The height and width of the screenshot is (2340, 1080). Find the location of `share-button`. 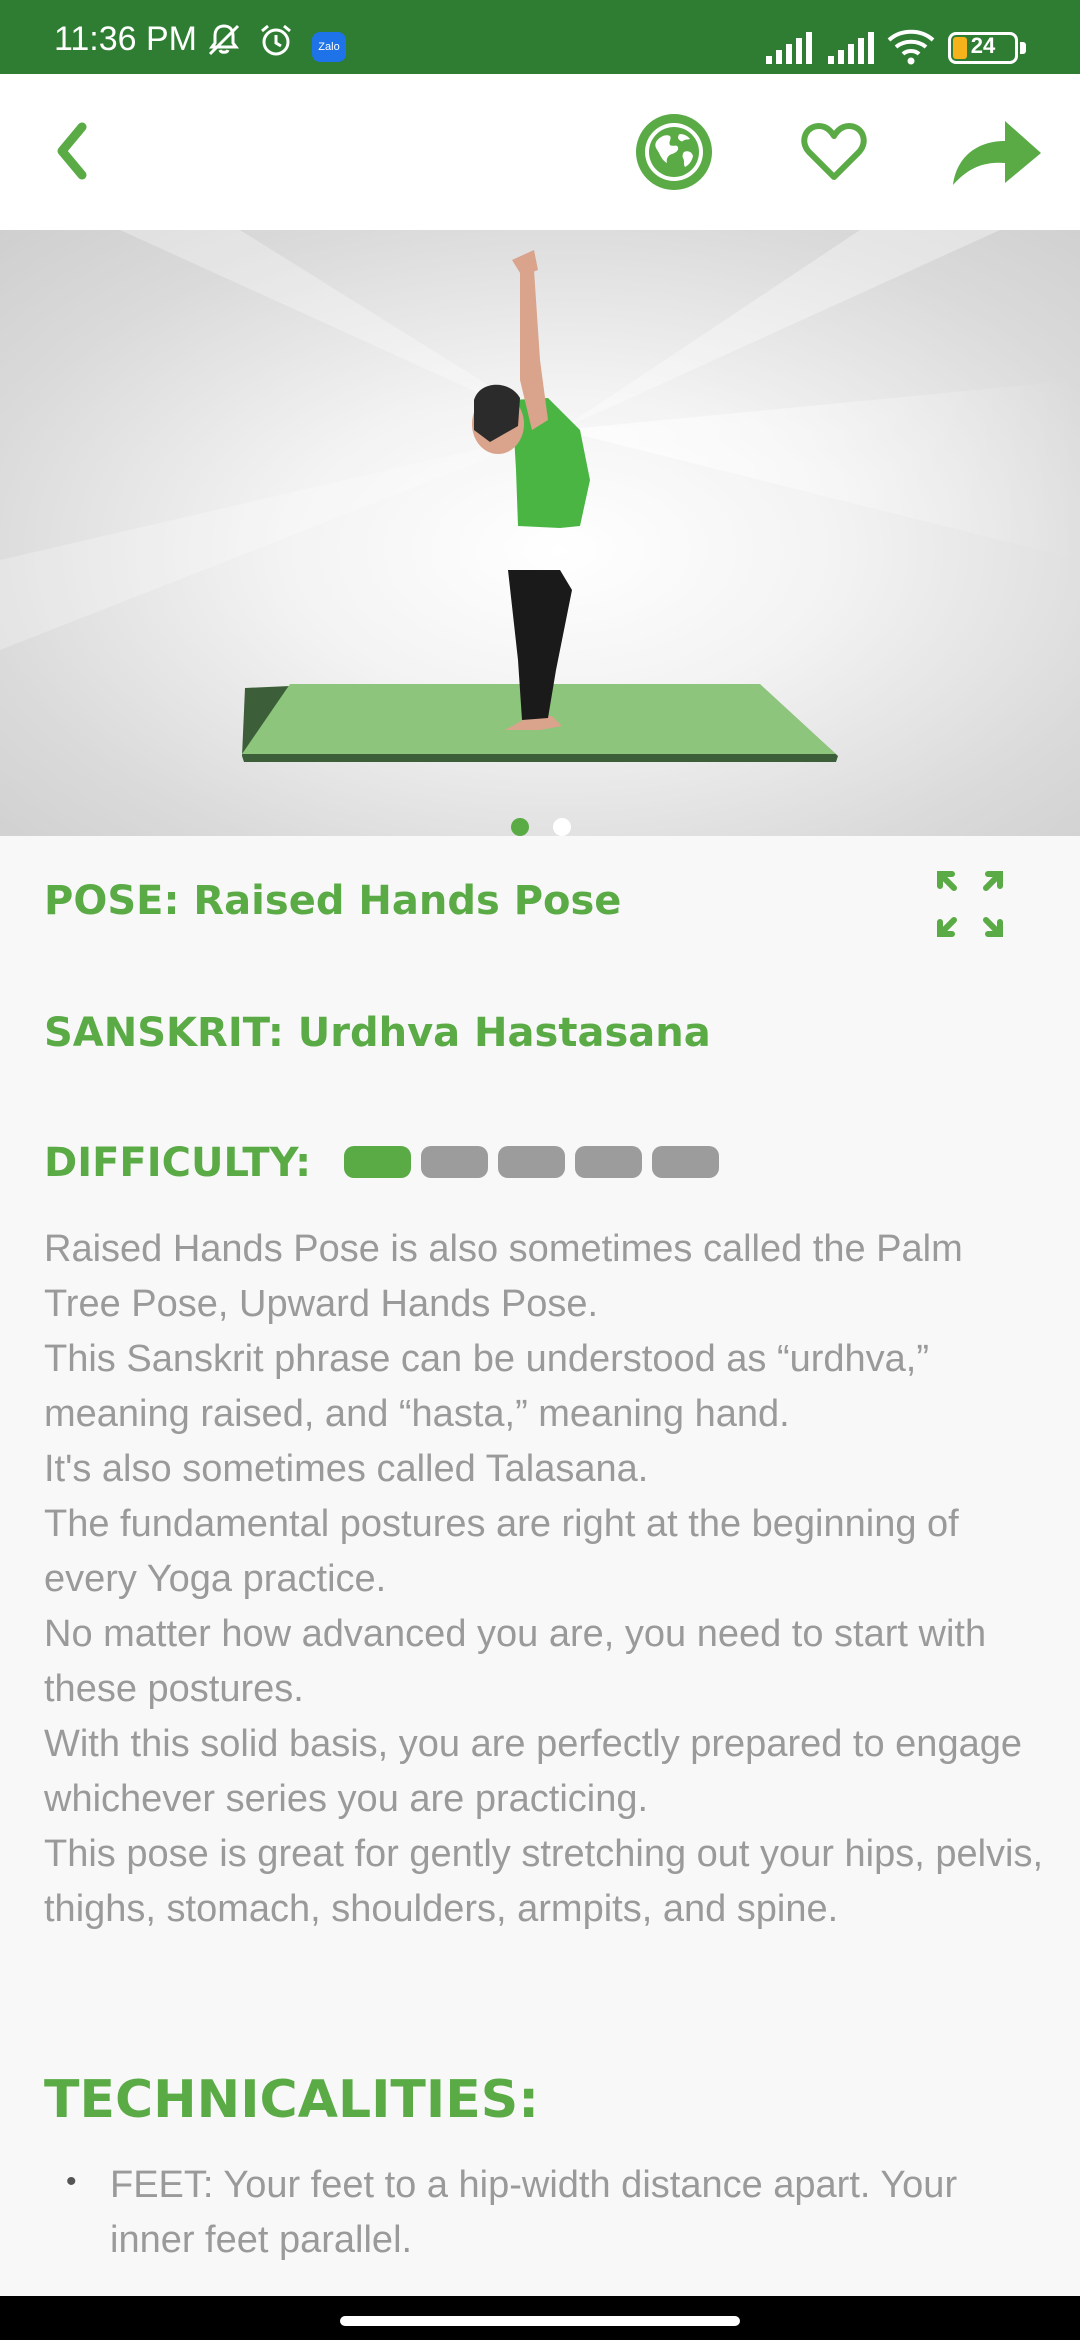

share-button is located at coordinates (997, 152).